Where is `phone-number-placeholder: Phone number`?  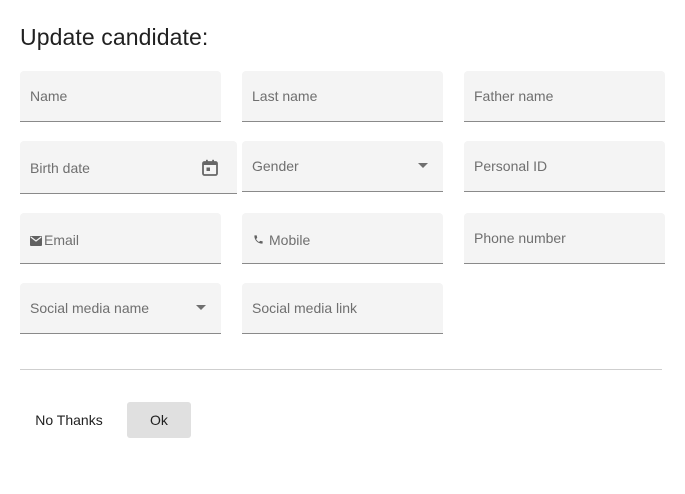
phone-number-placeholder: Phone number is located at coordinates (520, 238).